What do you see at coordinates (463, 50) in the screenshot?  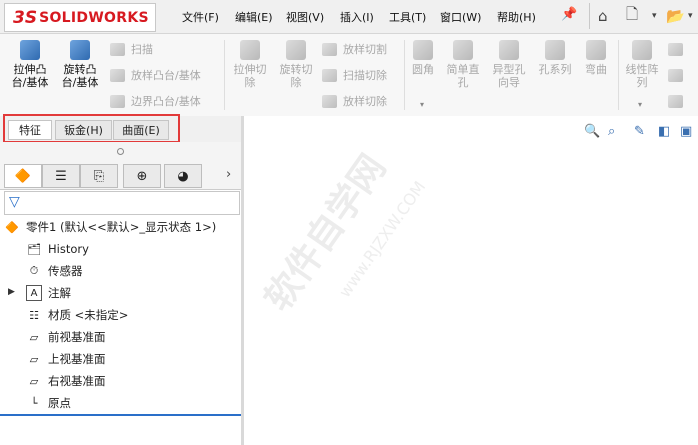 I see `simple-hole-icon` at bounding box center [463, 50].